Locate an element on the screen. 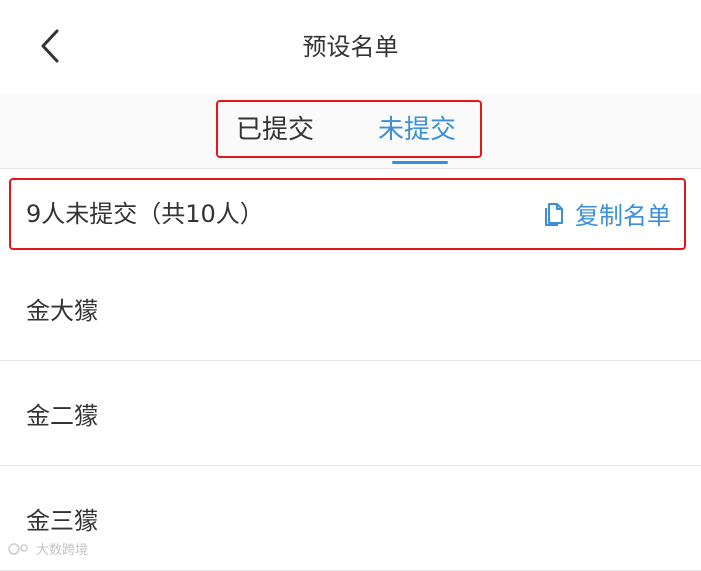 Image resolution: width=701 pixels, height=571 pixels. copy-list-button: 复制名单 is located at coordinates (607, 213).